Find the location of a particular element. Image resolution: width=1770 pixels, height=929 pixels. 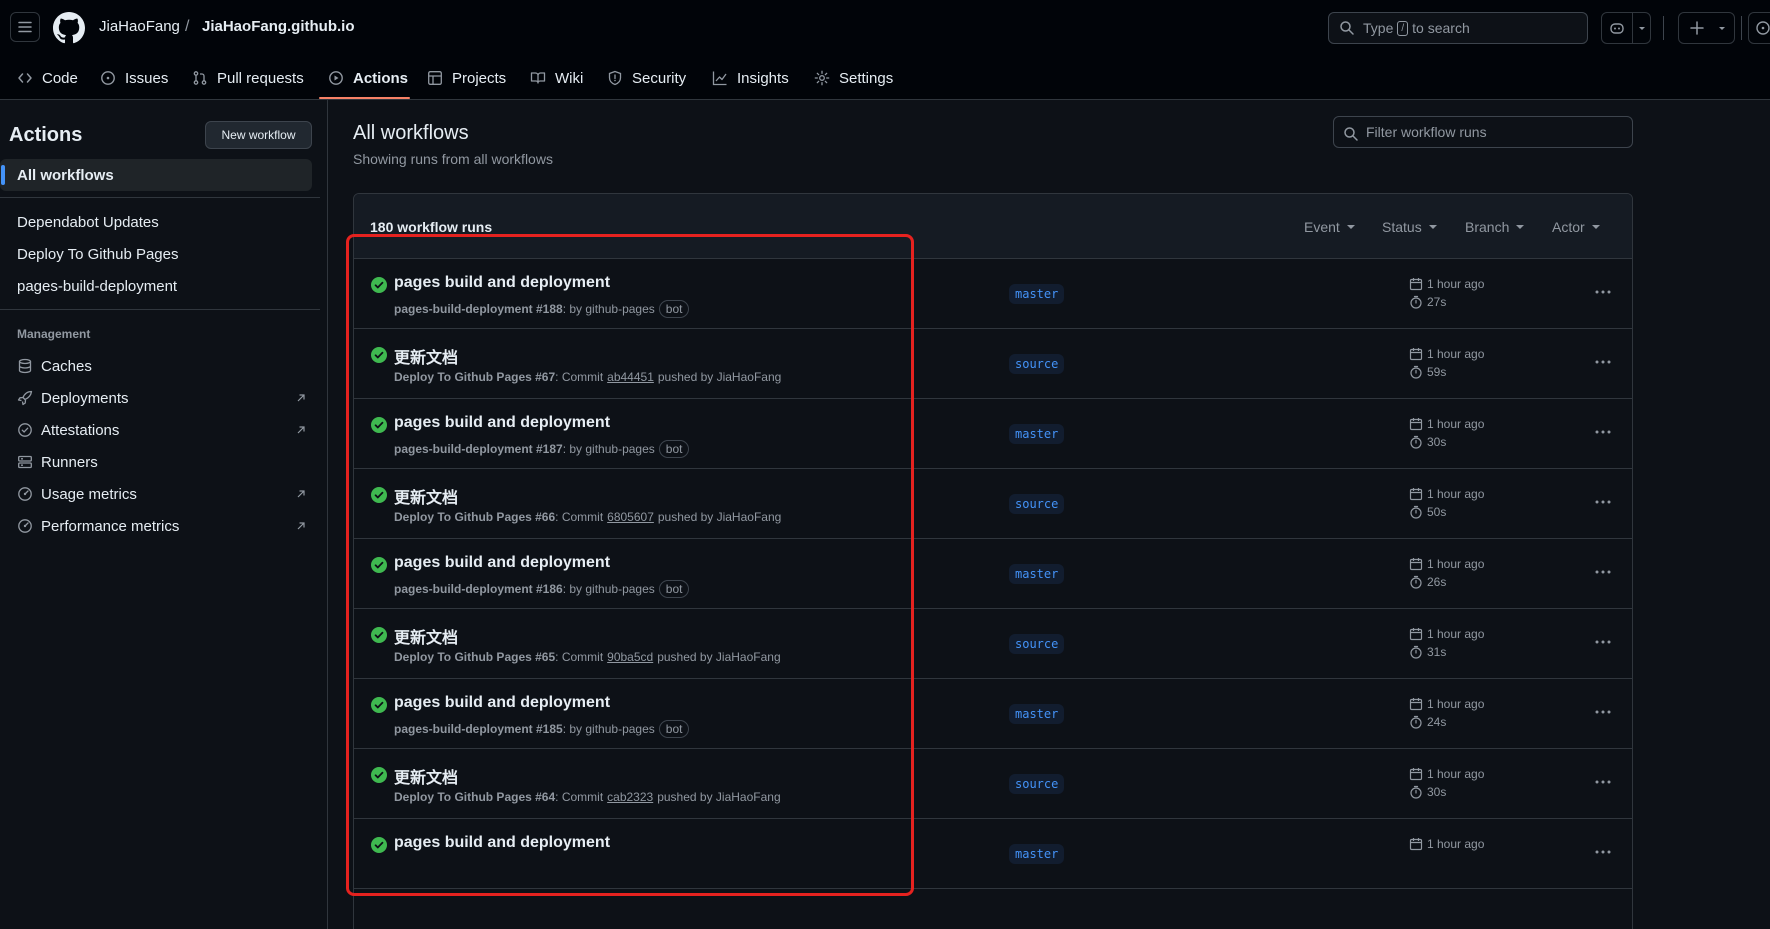

sidebar-item-performance-metrics: Performance metrics is located at coordinates (162, 526).